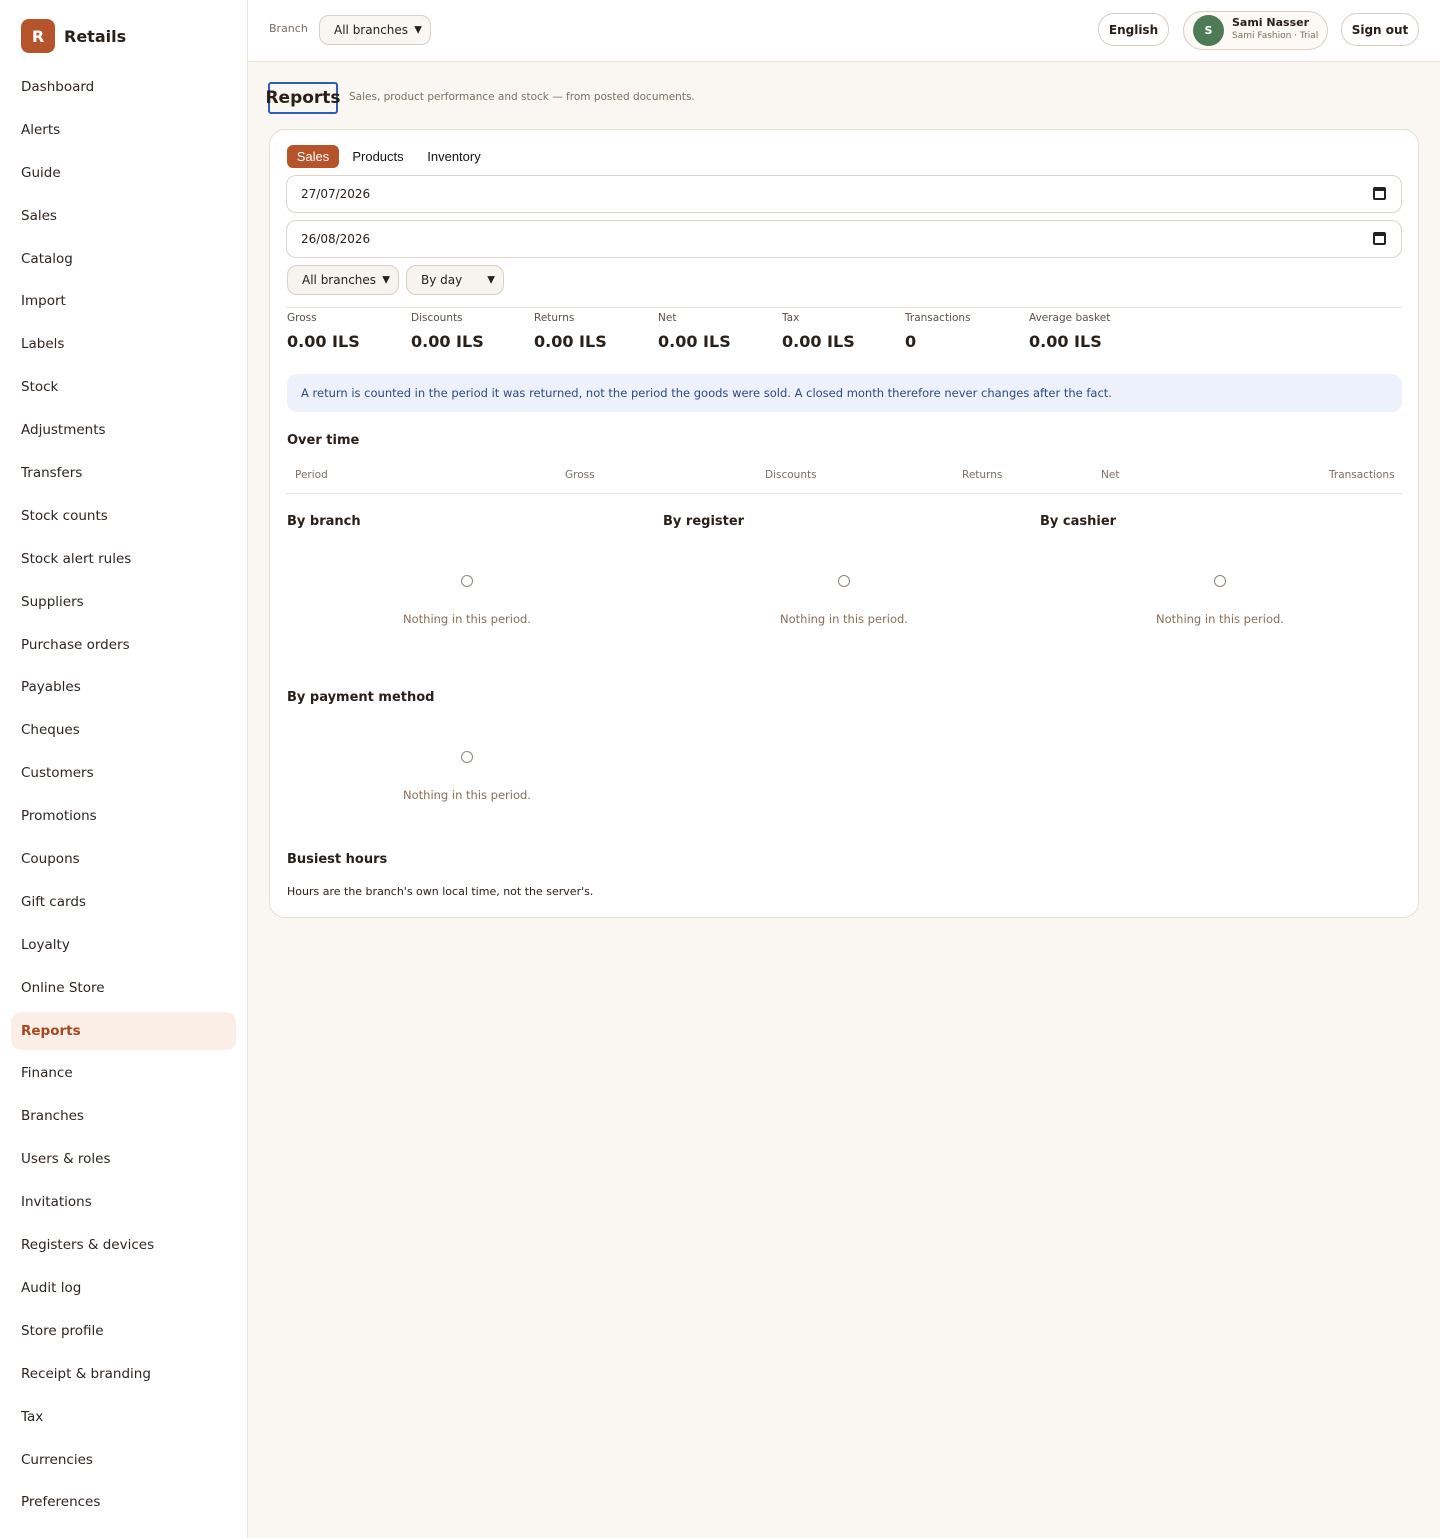 This screenshot has height=1538, width=1440. I want to click on sign-out-button: Sign out, so click(1380, 29).